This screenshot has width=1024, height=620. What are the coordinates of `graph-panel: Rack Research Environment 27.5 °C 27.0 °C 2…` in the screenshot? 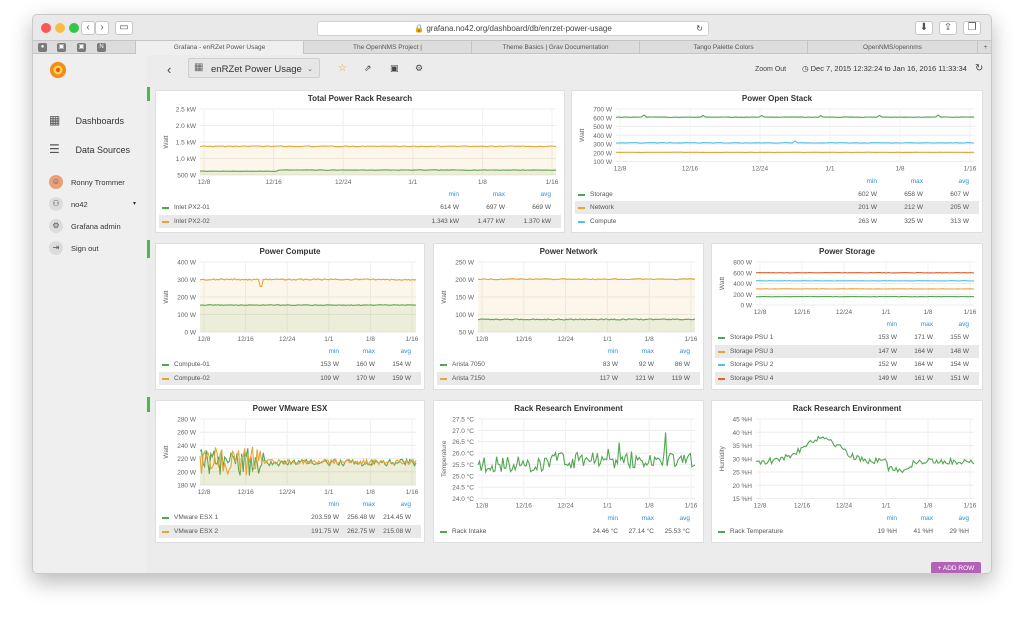 It's located at (568, 471).